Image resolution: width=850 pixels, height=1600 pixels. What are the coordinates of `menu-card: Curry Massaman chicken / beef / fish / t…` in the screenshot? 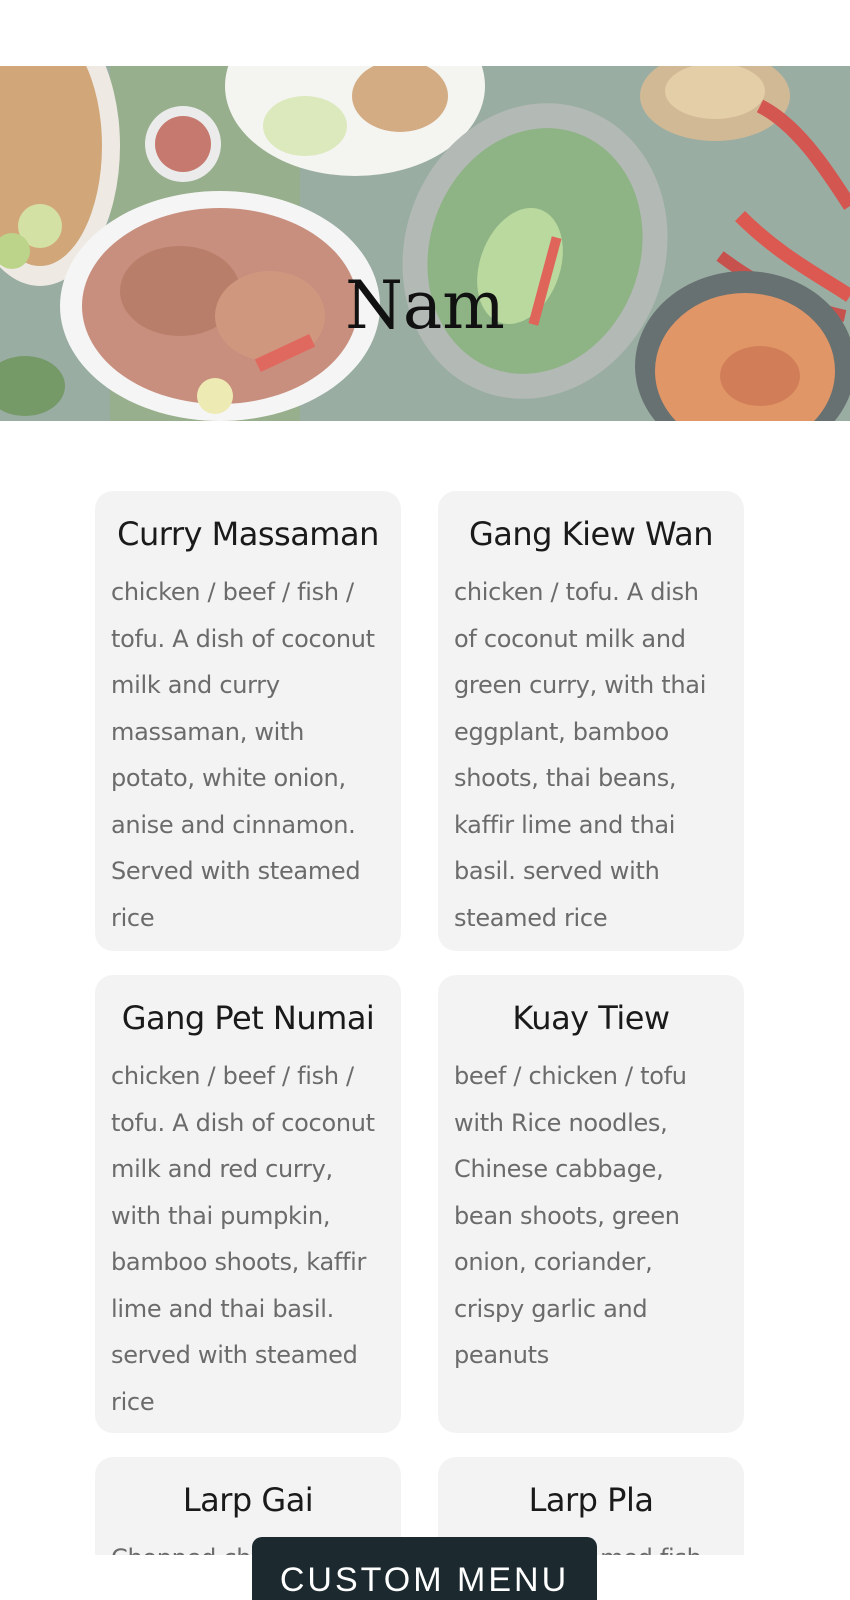 It's located at (248, 721).